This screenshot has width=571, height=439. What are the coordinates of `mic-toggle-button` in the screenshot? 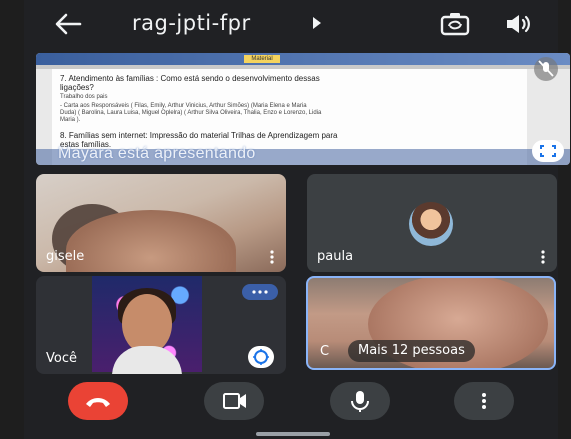 It's located at (360, 401).